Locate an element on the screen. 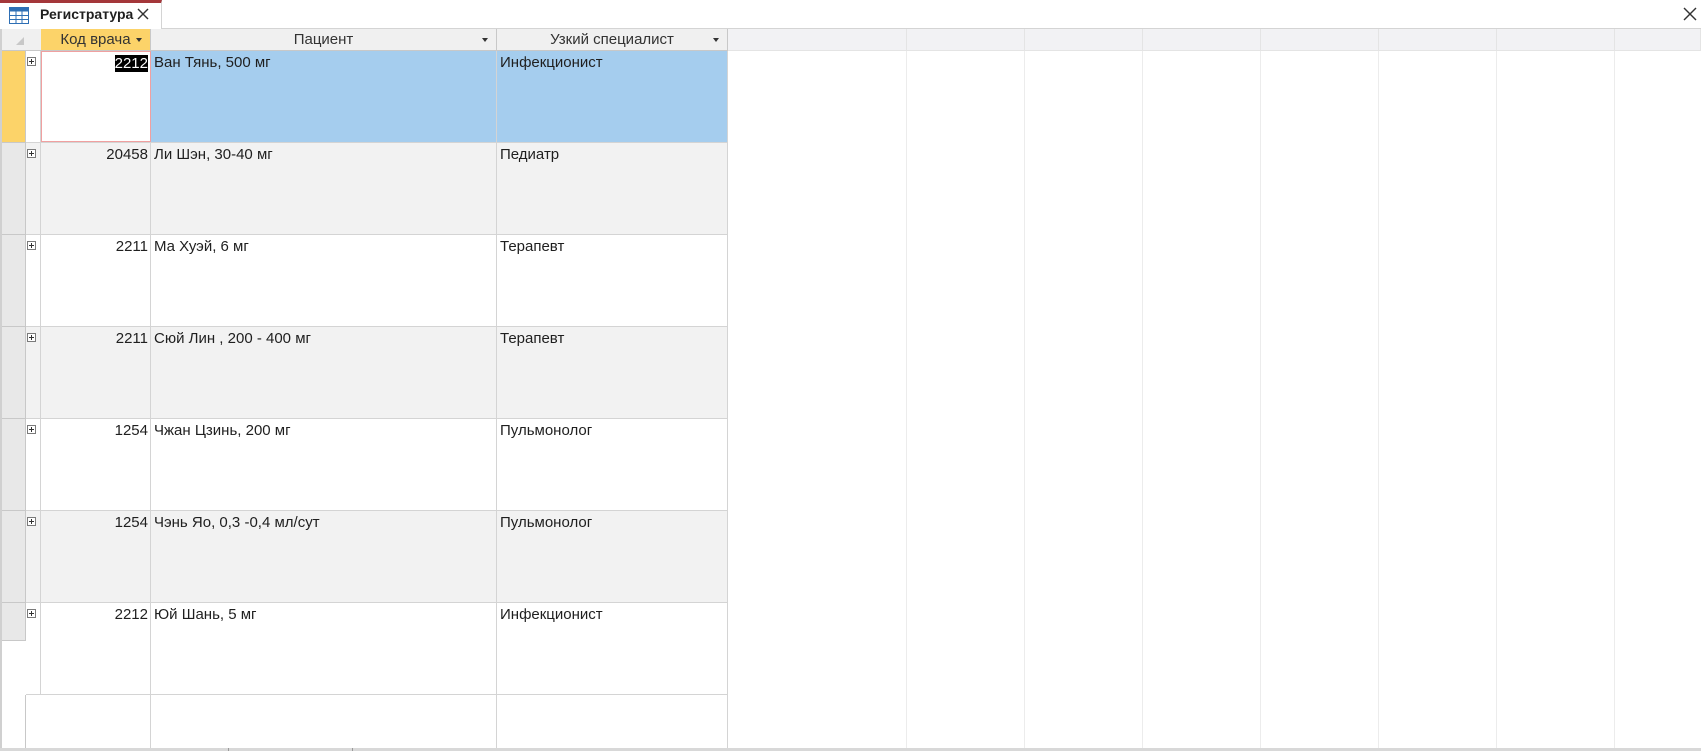 The width and height of the screenshot is (1701, 751). column-header-label: Пациент is located at coordinates (323, 39).